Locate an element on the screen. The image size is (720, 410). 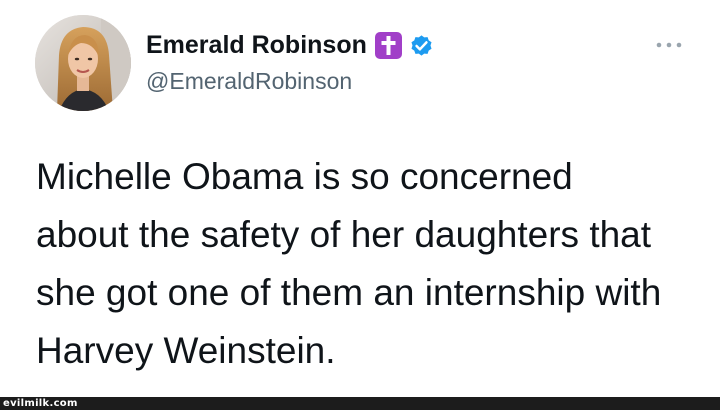
tweet-text-line: she got one of them an internship with is located at coordinates (349, 292).